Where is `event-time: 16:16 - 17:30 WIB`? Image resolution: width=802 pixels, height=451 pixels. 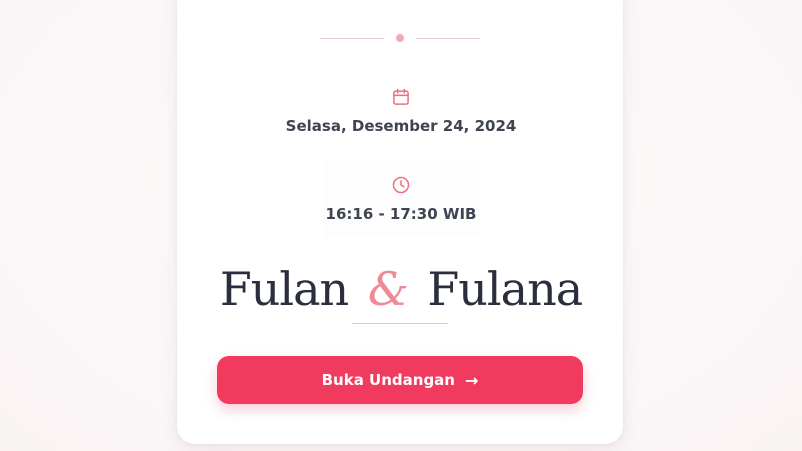 event-time: 16:16 - 17:30 WIB is located at coordinates (401, 199).